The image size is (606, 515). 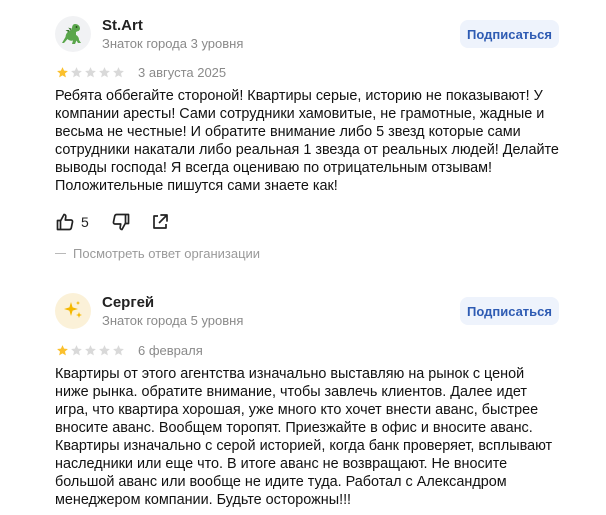 What do you see at coordinates (182, 72) in the screenshot?
I see `review-date: 3 августа 2025` at bounding box center [182, 72].